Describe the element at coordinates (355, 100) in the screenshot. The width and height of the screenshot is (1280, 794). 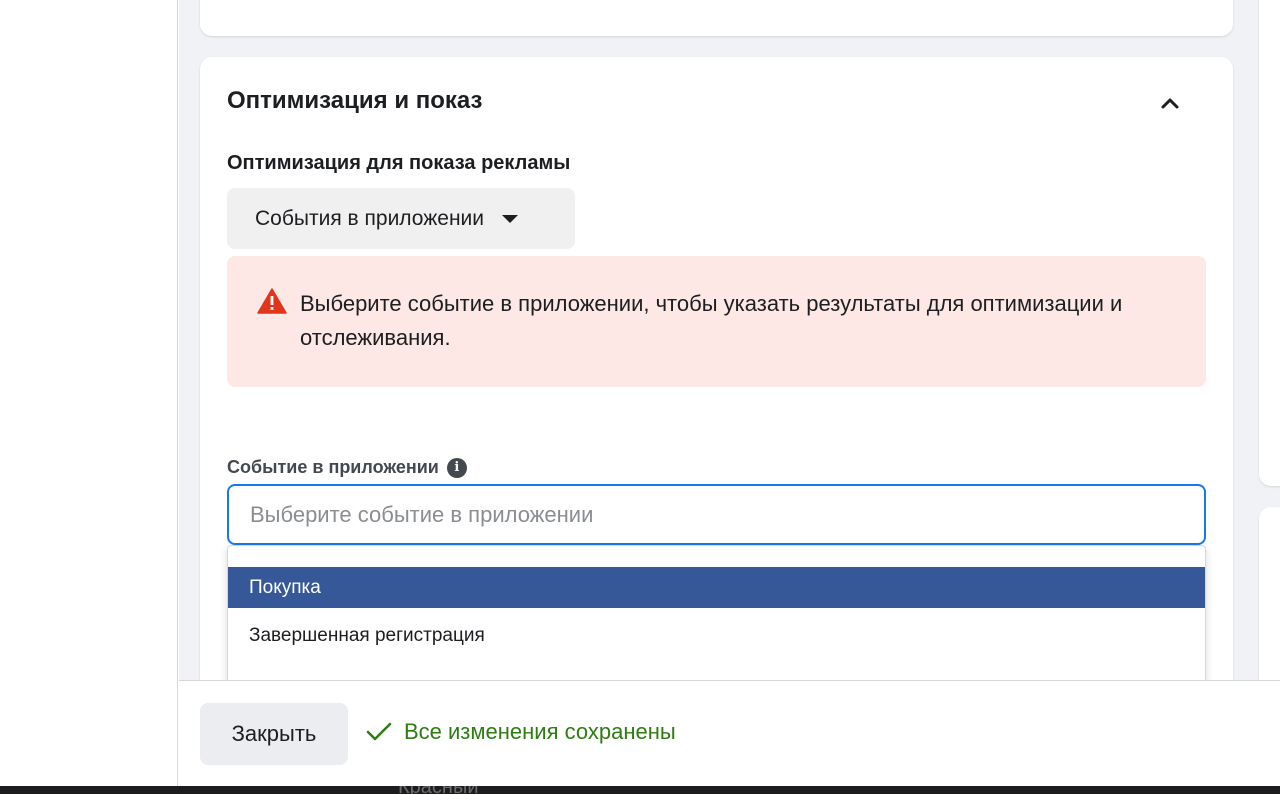
I see `section-title: Оптимизация и показ` at that location.